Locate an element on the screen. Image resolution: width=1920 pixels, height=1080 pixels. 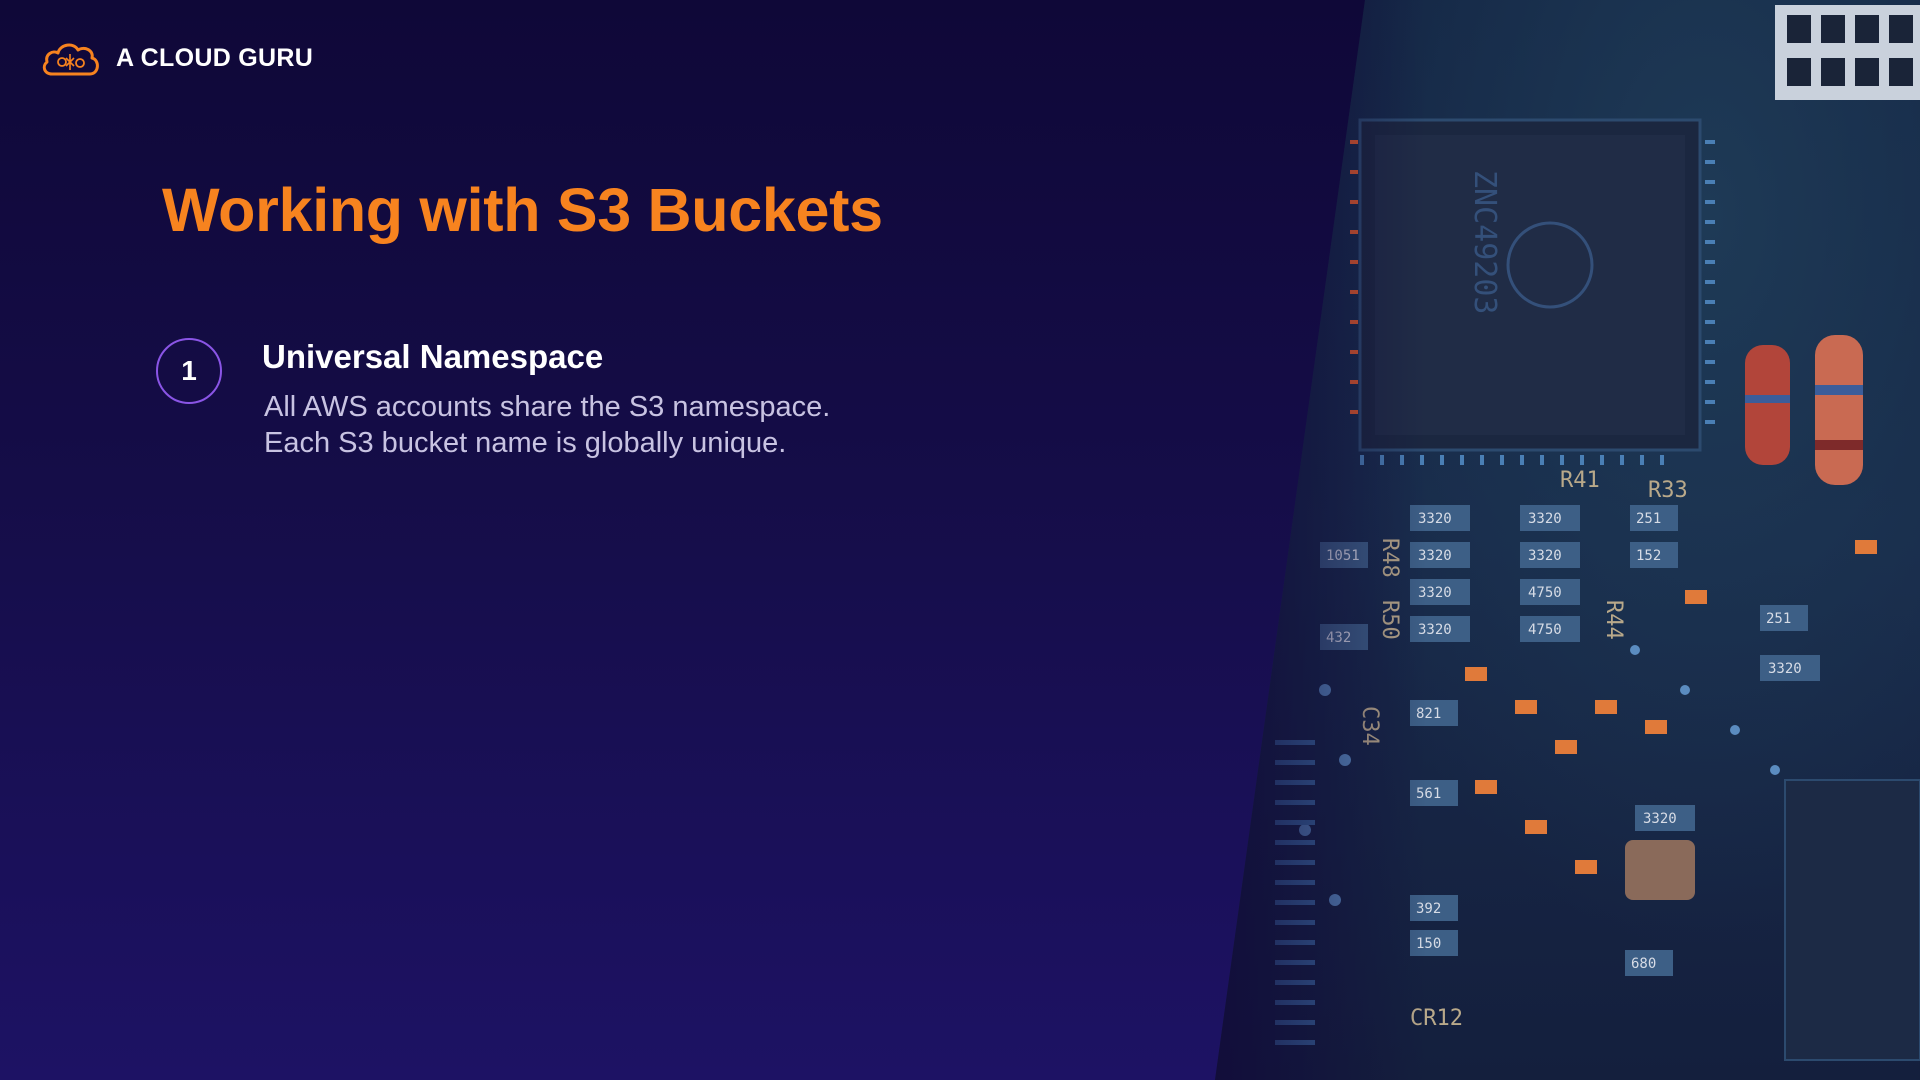
svg-text: 821 is located at coordinates (1428, 714).